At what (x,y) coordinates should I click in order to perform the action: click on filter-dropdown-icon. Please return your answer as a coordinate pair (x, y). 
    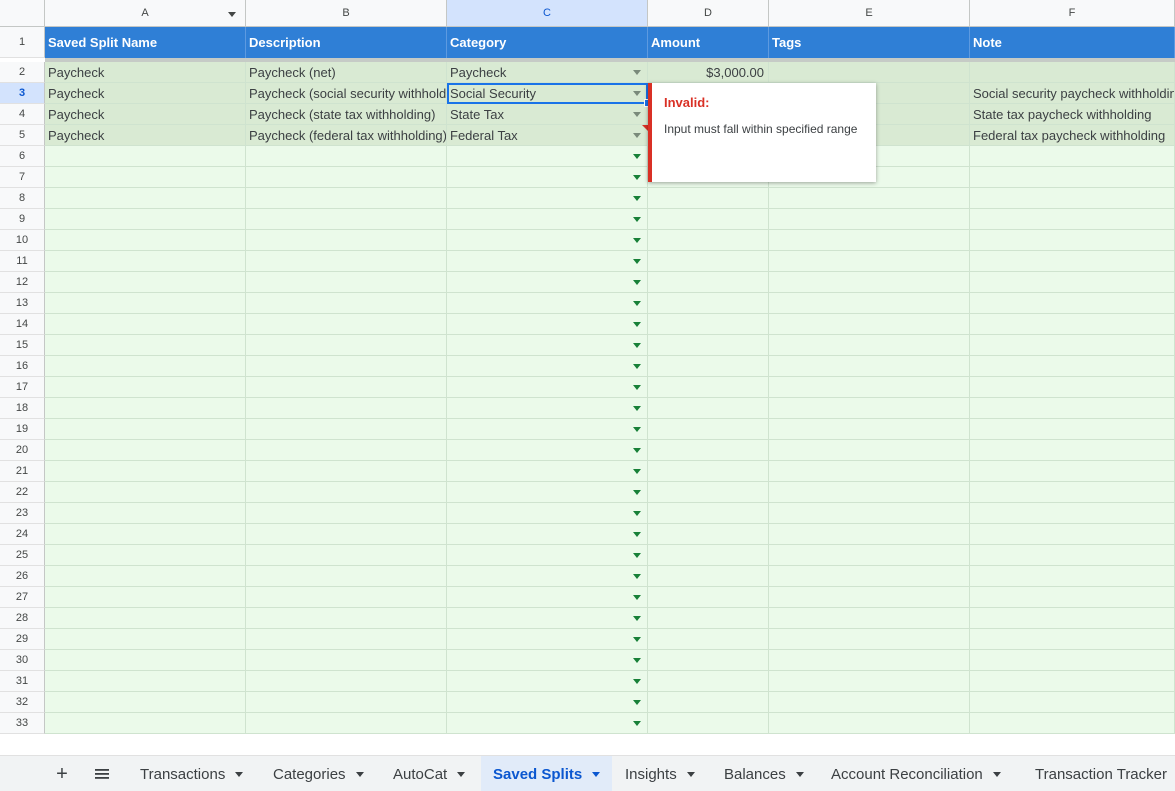
    Looking at the image, I should click on (232, 14).